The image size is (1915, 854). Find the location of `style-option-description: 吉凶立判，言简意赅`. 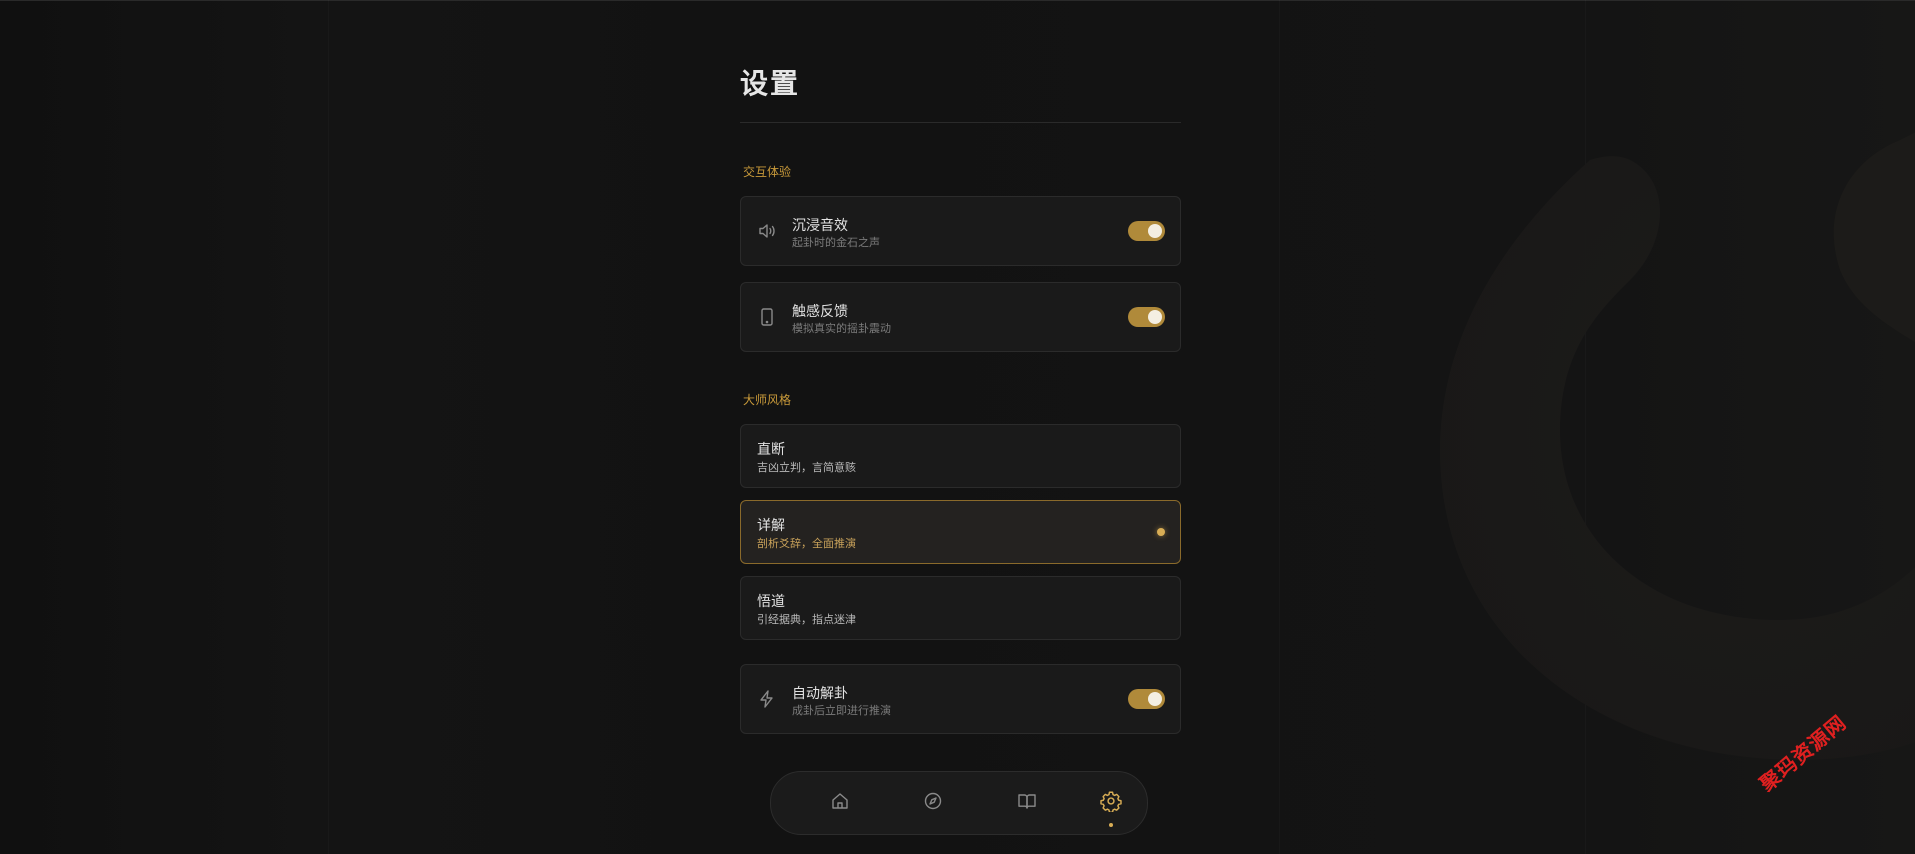

style-option-description: 吉凶立判，言简意赅 is located at coordinates (806, 467).